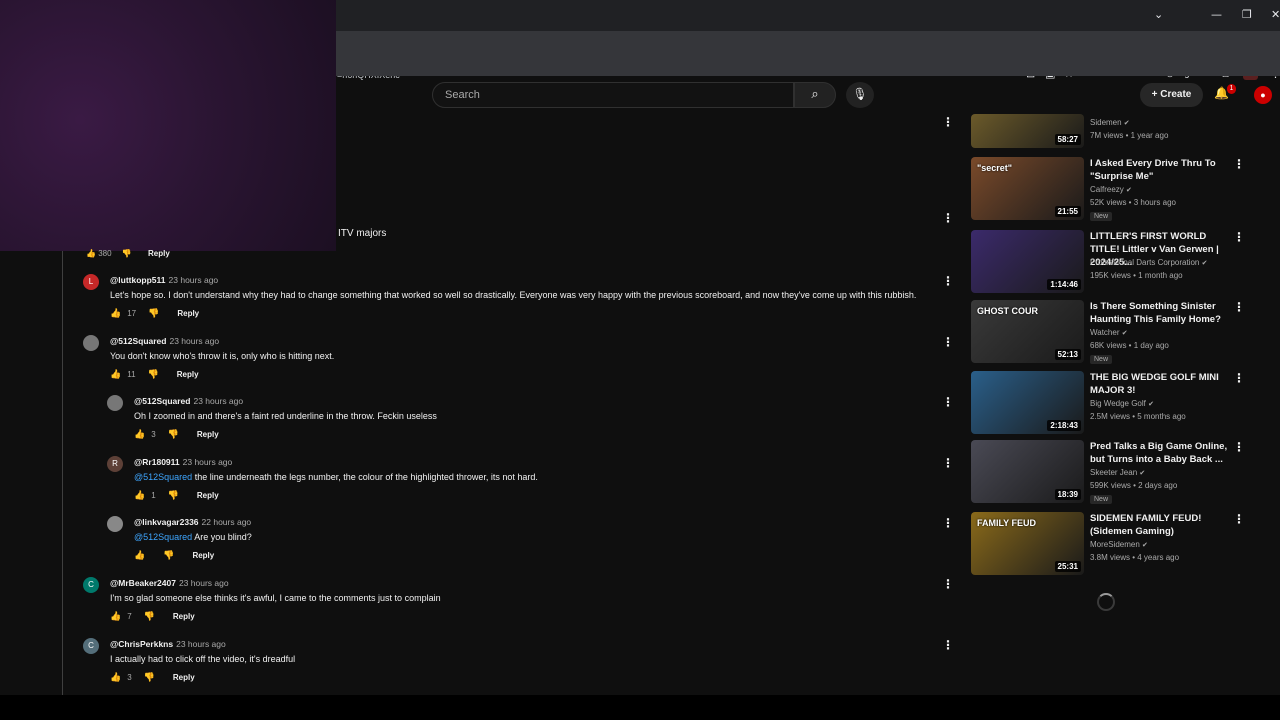 Image resolution: width=1280 pixels, height=720 pixels. Describe the element at coordinates (138, 280) in the screenshot. I see `comment-username: @luttkopp511` at that location.